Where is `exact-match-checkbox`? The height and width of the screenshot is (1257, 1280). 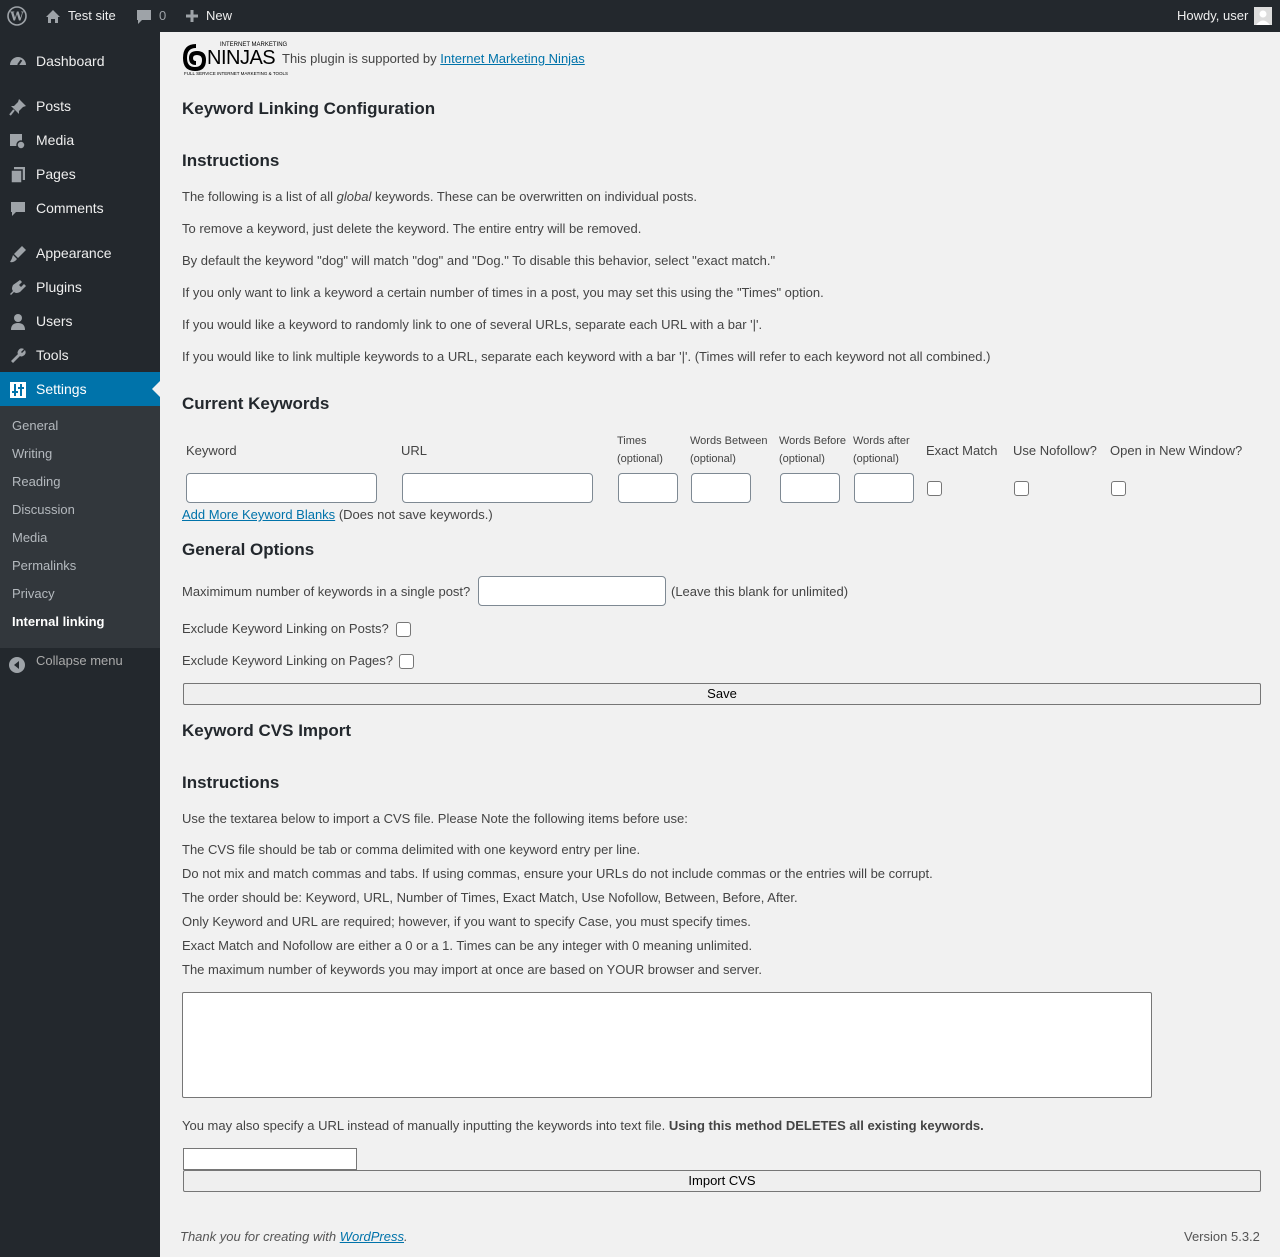
exact-match-checkbox is located at coordinates (934, 488).